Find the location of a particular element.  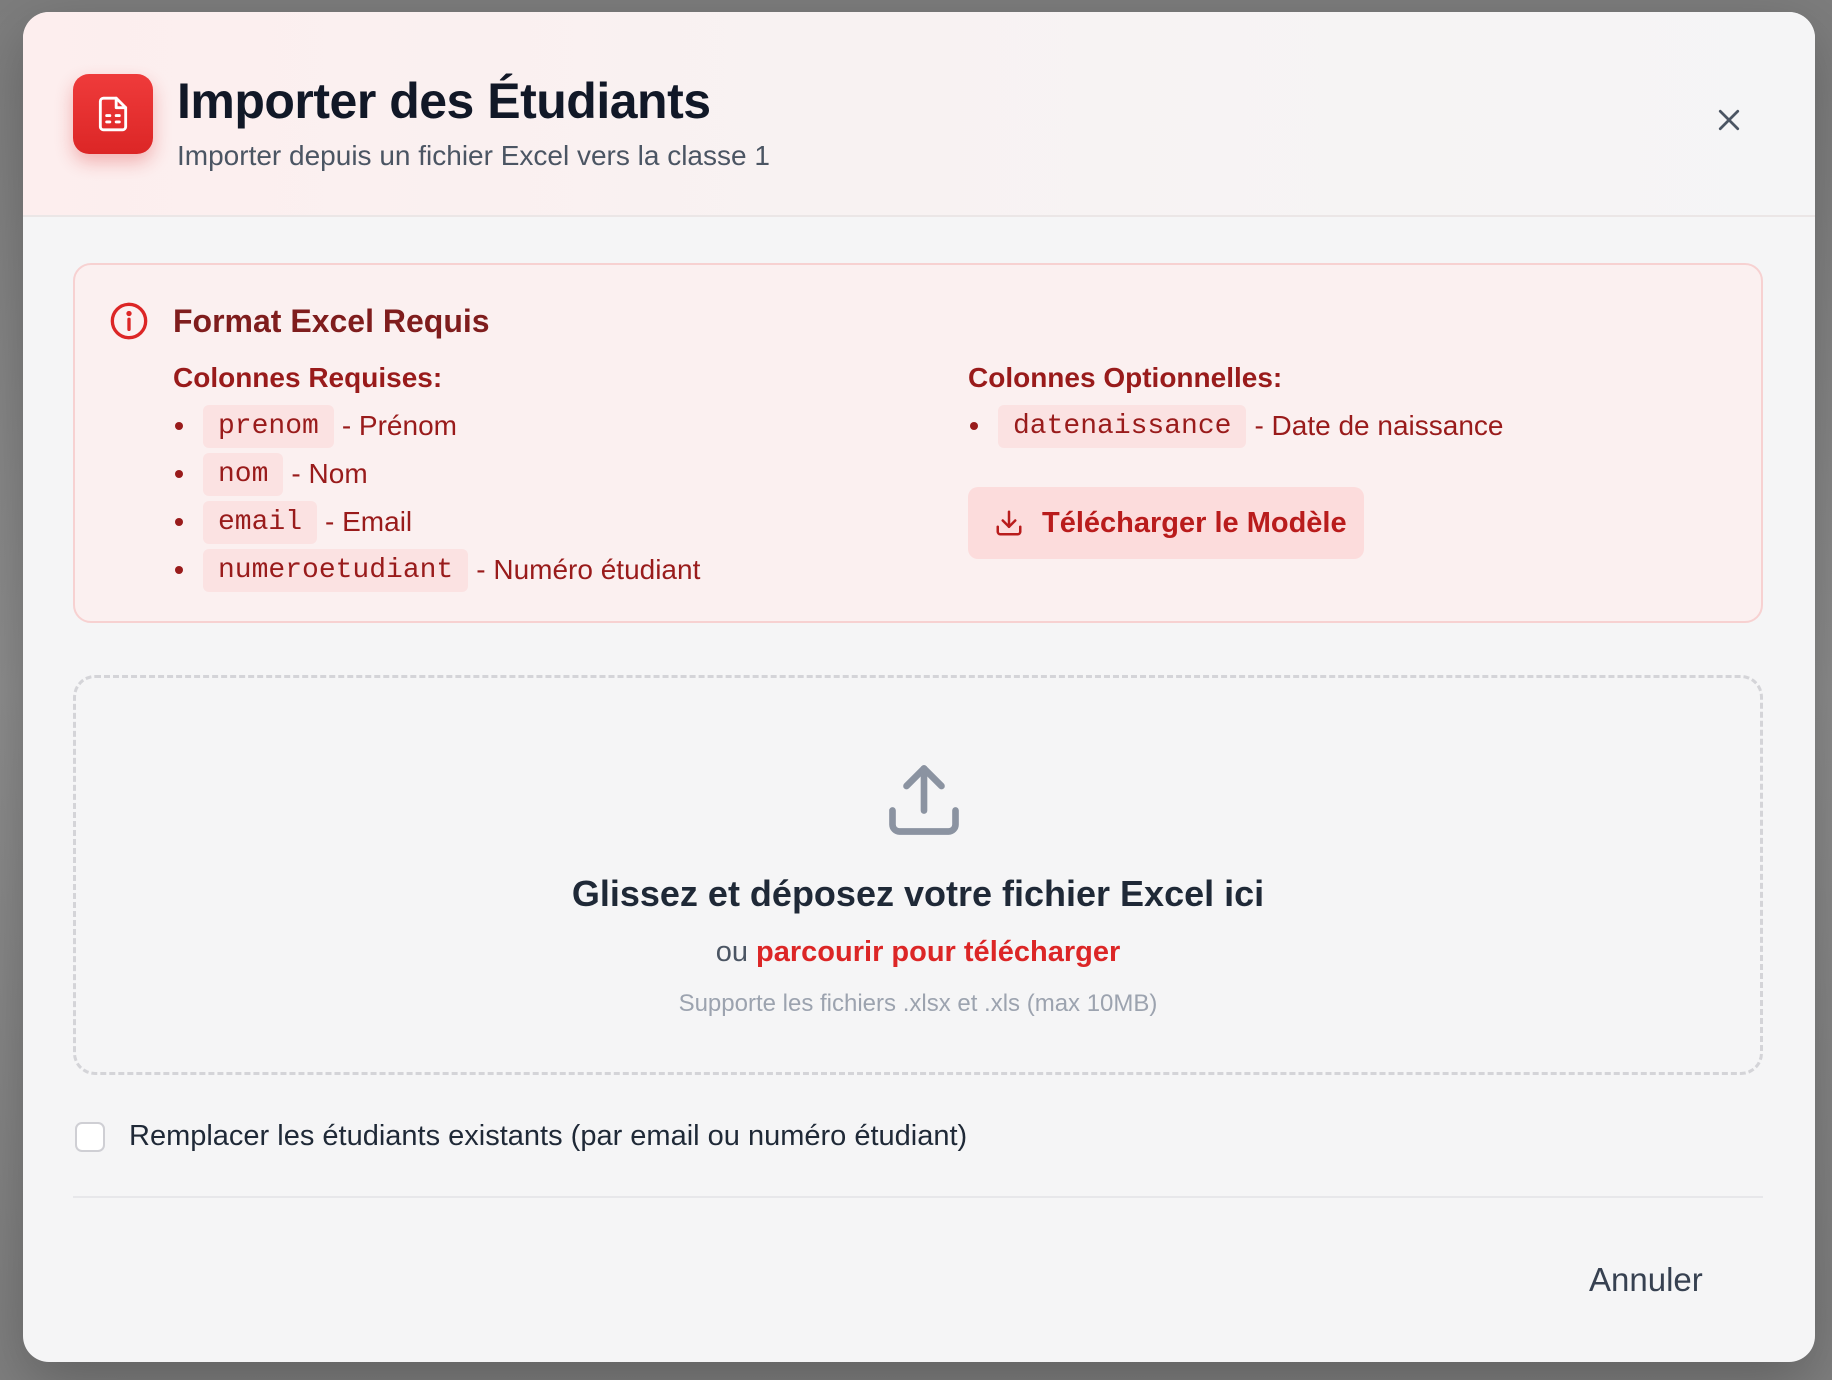

download-icon is located at coordinates (1009, 523).